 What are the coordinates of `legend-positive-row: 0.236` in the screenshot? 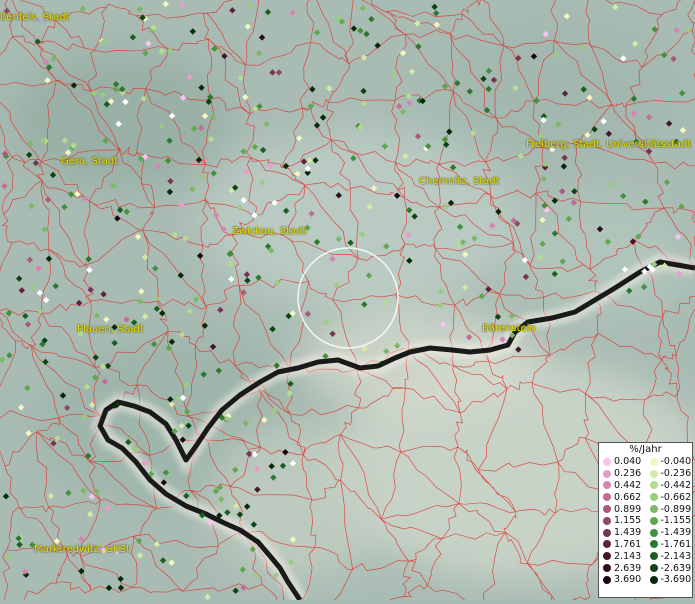 It's located at (622, 474).